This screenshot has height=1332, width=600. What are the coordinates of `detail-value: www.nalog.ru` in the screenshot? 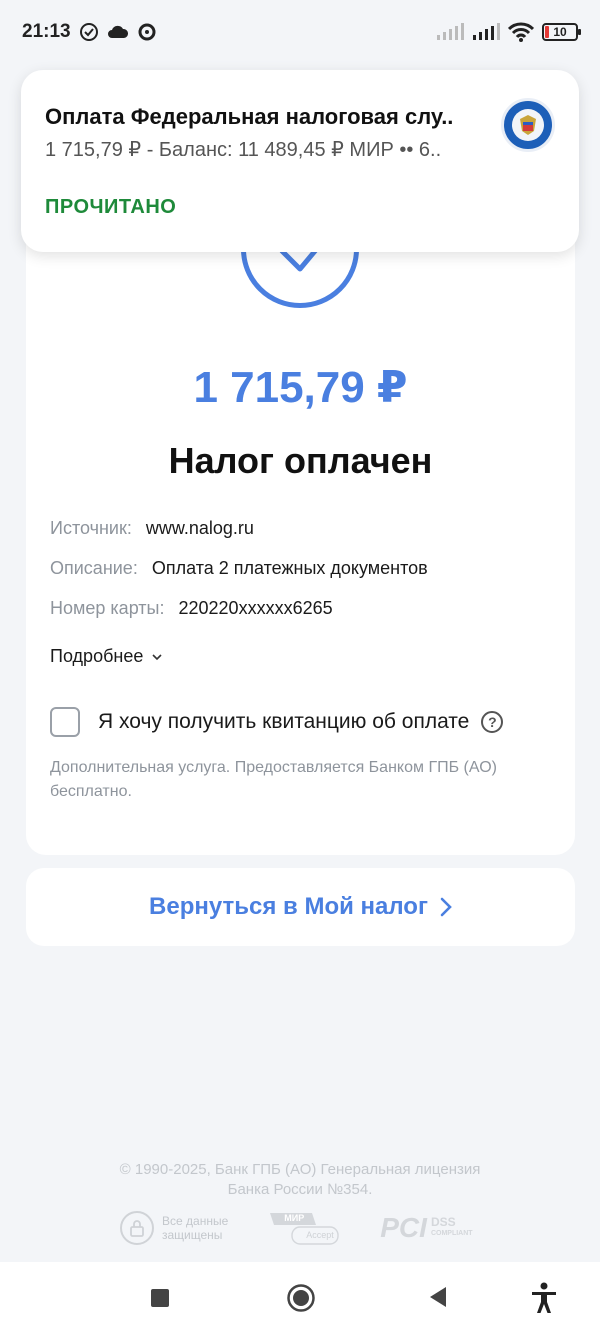 It's located at (199, 528).